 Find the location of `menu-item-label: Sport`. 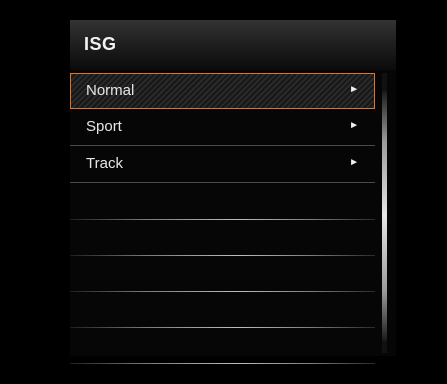

menu-item-label: Sport is located at coordinates (104, 126).